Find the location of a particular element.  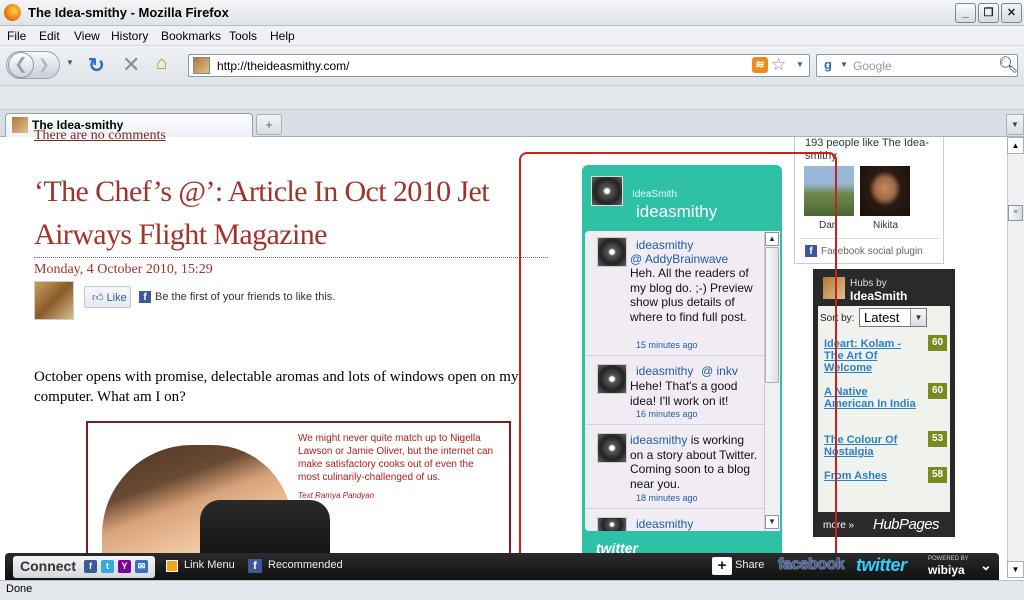

tweet-scroll-thumb is located at coordinates (772, 315).